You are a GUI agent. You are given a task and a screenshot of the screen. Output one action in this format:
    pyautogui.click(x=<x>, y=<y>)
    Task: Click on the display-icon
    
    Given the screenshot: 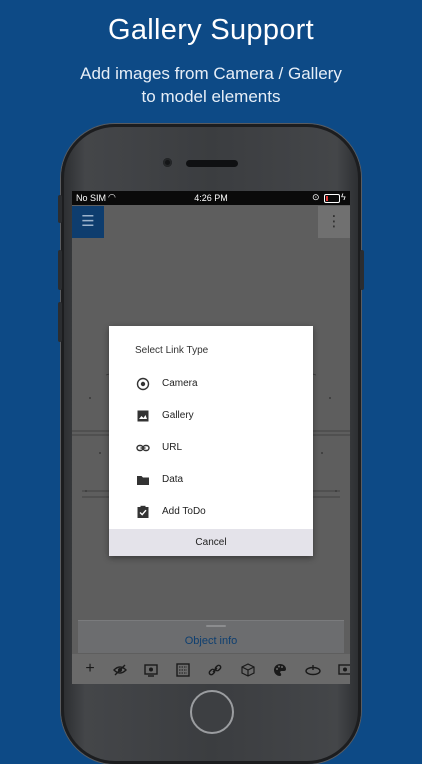 What is the action you would take?
    pyautogui.click(x=340, y=669)
    